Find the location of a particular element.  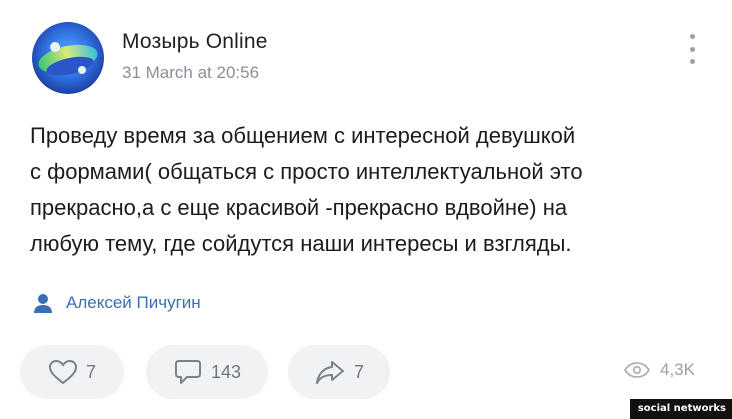

eye-icon is located at coordinates (637, 370).